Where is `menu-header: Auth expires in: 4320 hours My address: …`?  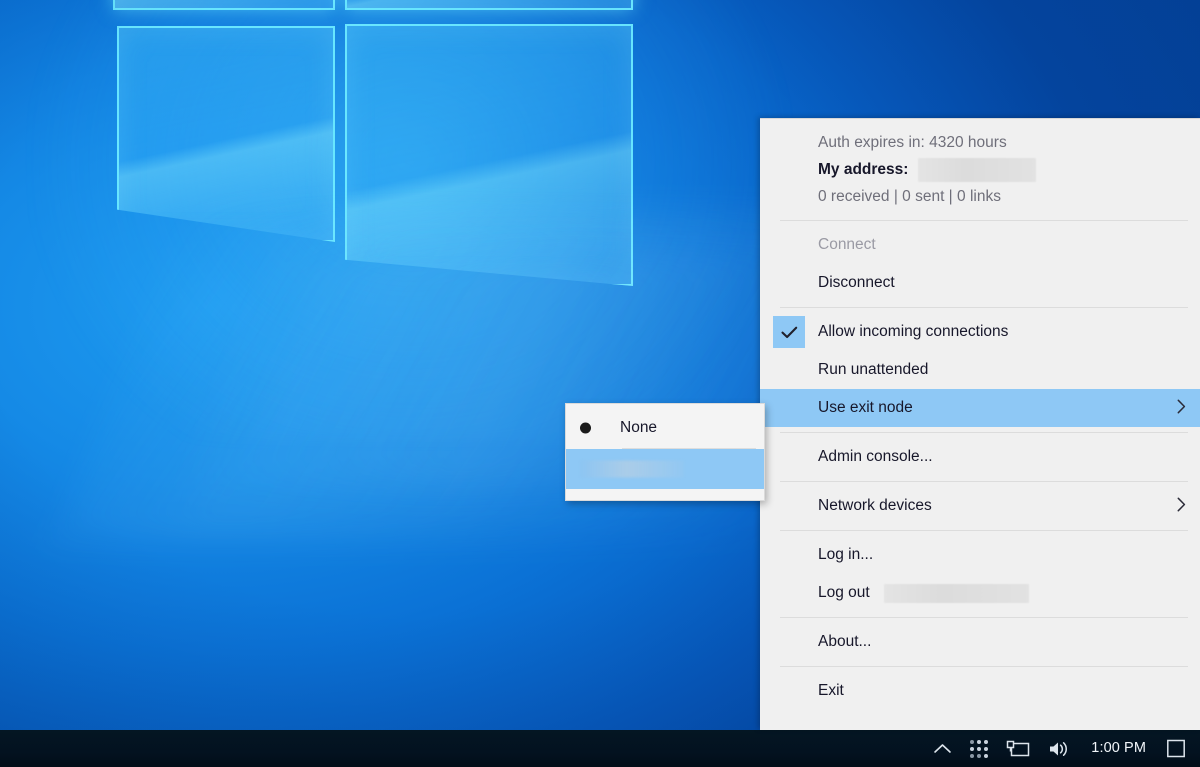
menu-header: Auth expires in: 4320 hours My address: … is located at coordinates (980, 167).